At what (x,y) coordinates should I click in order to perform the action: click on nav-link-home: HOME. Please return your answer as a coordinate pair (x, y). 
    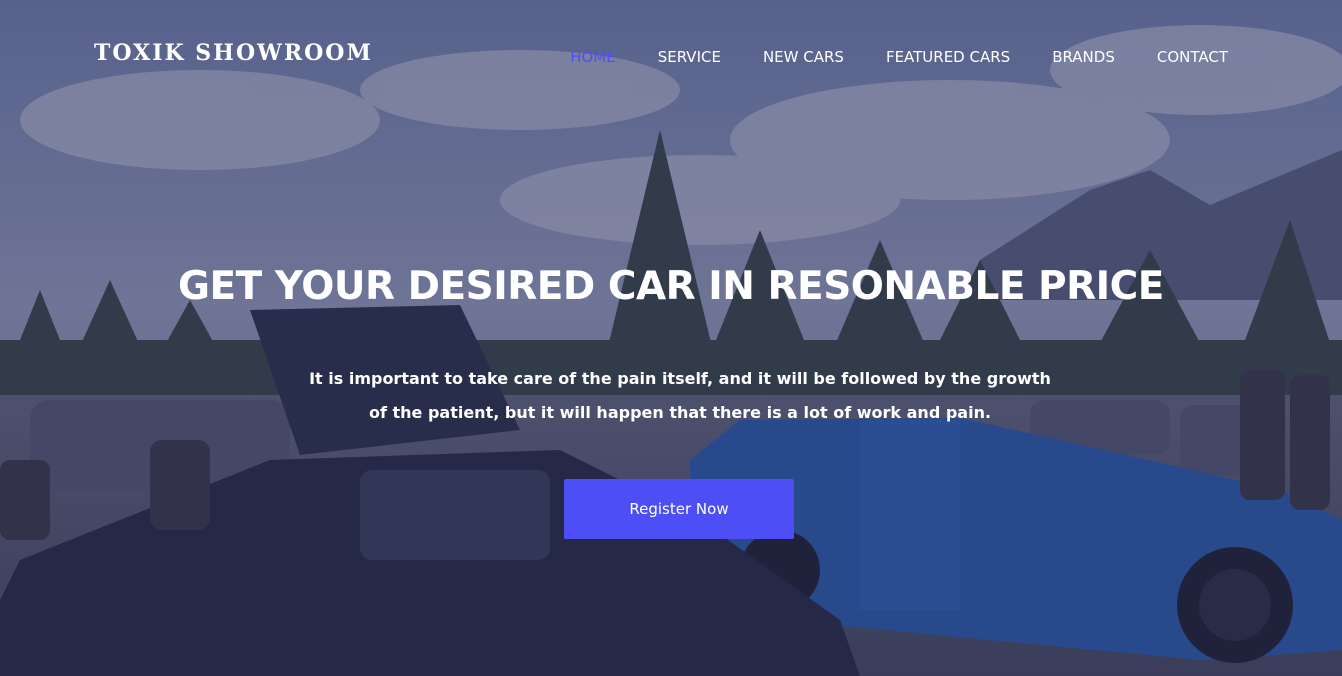
    Looking at the image, I should click on (593, 57).